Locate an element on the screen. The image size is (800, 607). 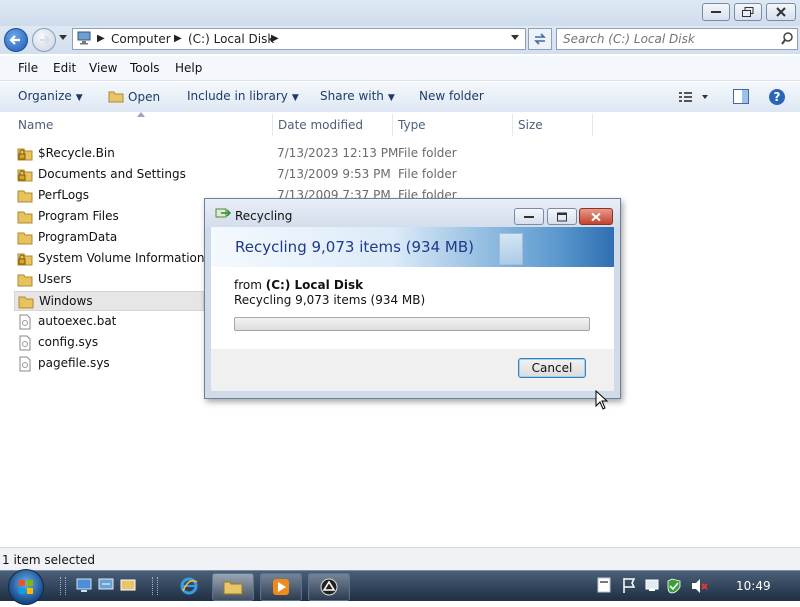
organize-label: Organize is located at coordinates (45, 96).